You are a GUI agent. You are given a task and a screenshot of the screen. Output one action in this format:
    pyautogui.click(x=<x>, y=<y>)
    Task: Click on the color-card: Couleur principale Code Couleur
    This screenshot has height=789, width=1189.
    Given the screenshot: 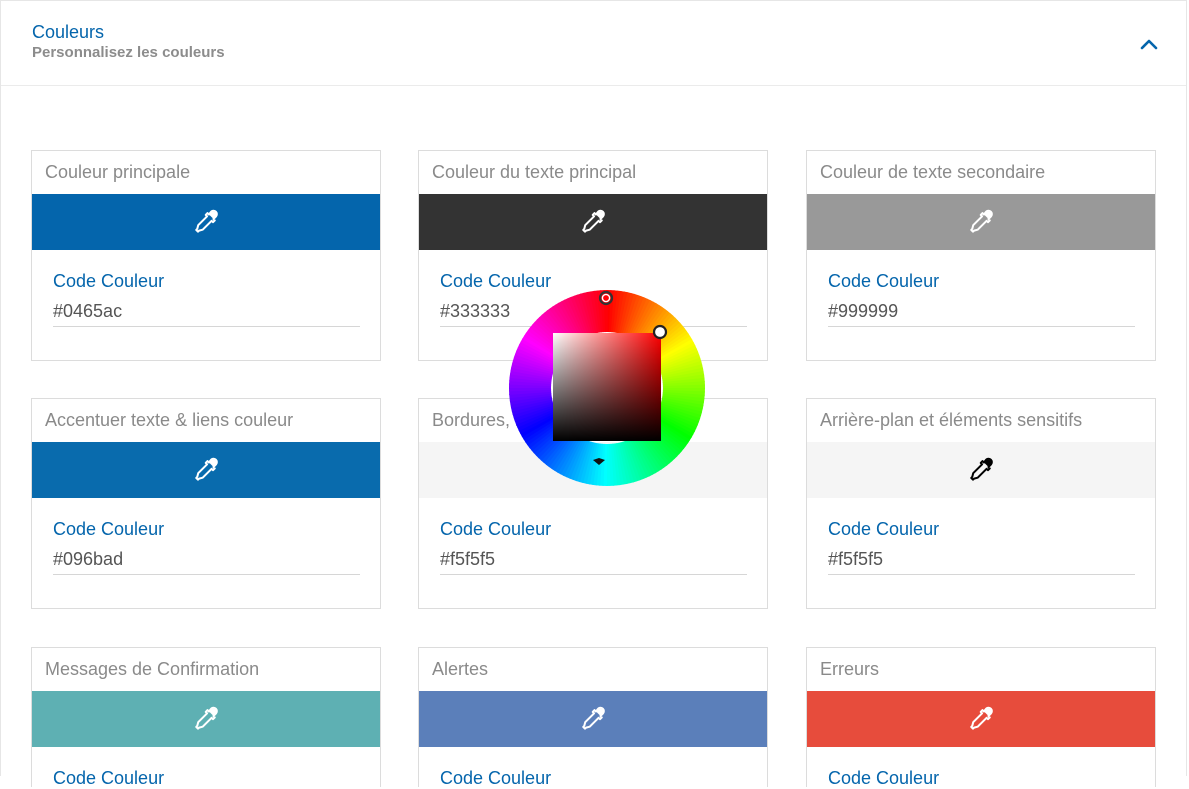 What is the action you would take?
    pyautogui.click(x=206, y=255)
    